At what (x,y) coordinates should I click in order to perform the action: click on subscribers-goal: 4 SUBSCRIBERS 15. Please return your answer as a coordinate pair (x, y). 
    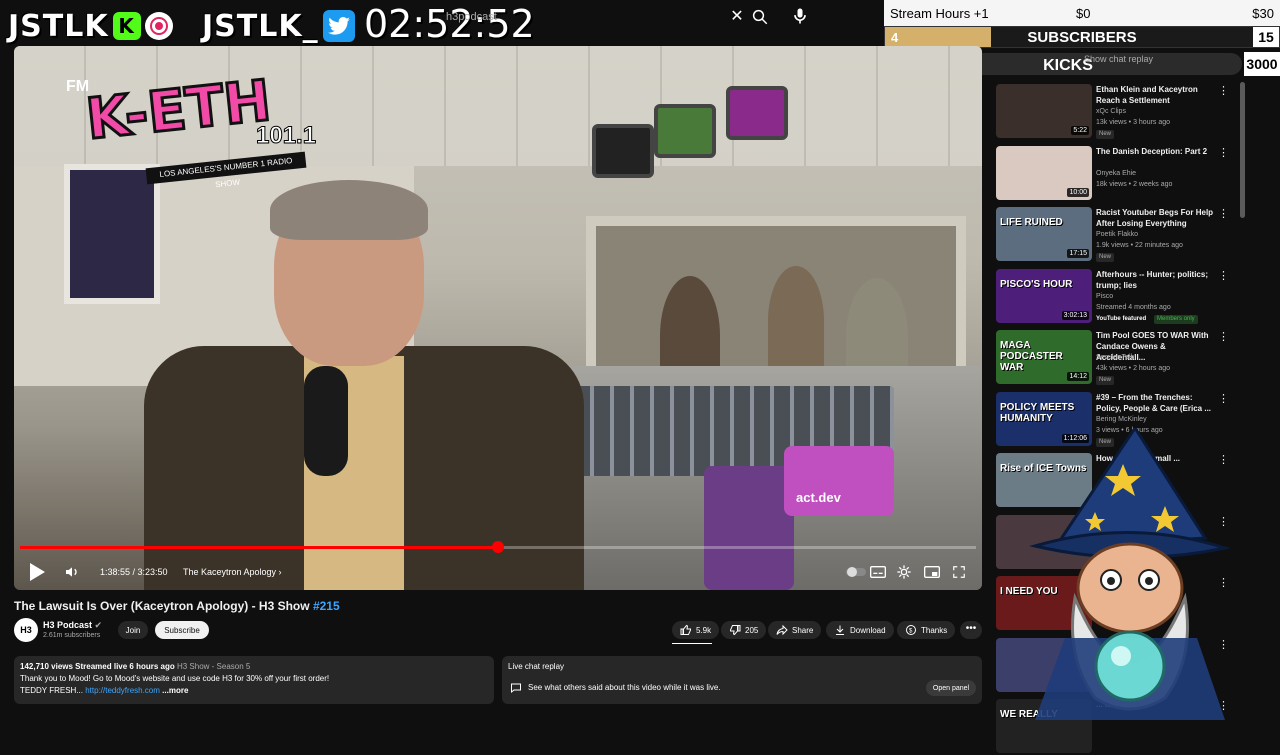
    Looking at the image, I should click on (1082, 37).